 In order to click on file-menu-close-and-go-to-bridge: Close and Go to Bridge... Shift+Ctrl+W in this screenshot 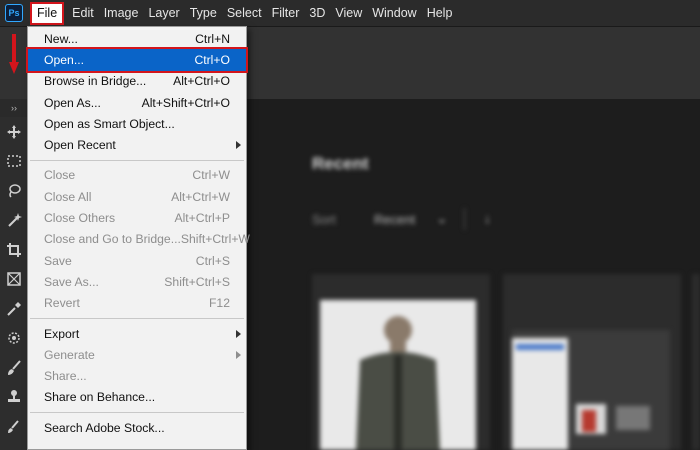, I will do `click(139, 239)`.